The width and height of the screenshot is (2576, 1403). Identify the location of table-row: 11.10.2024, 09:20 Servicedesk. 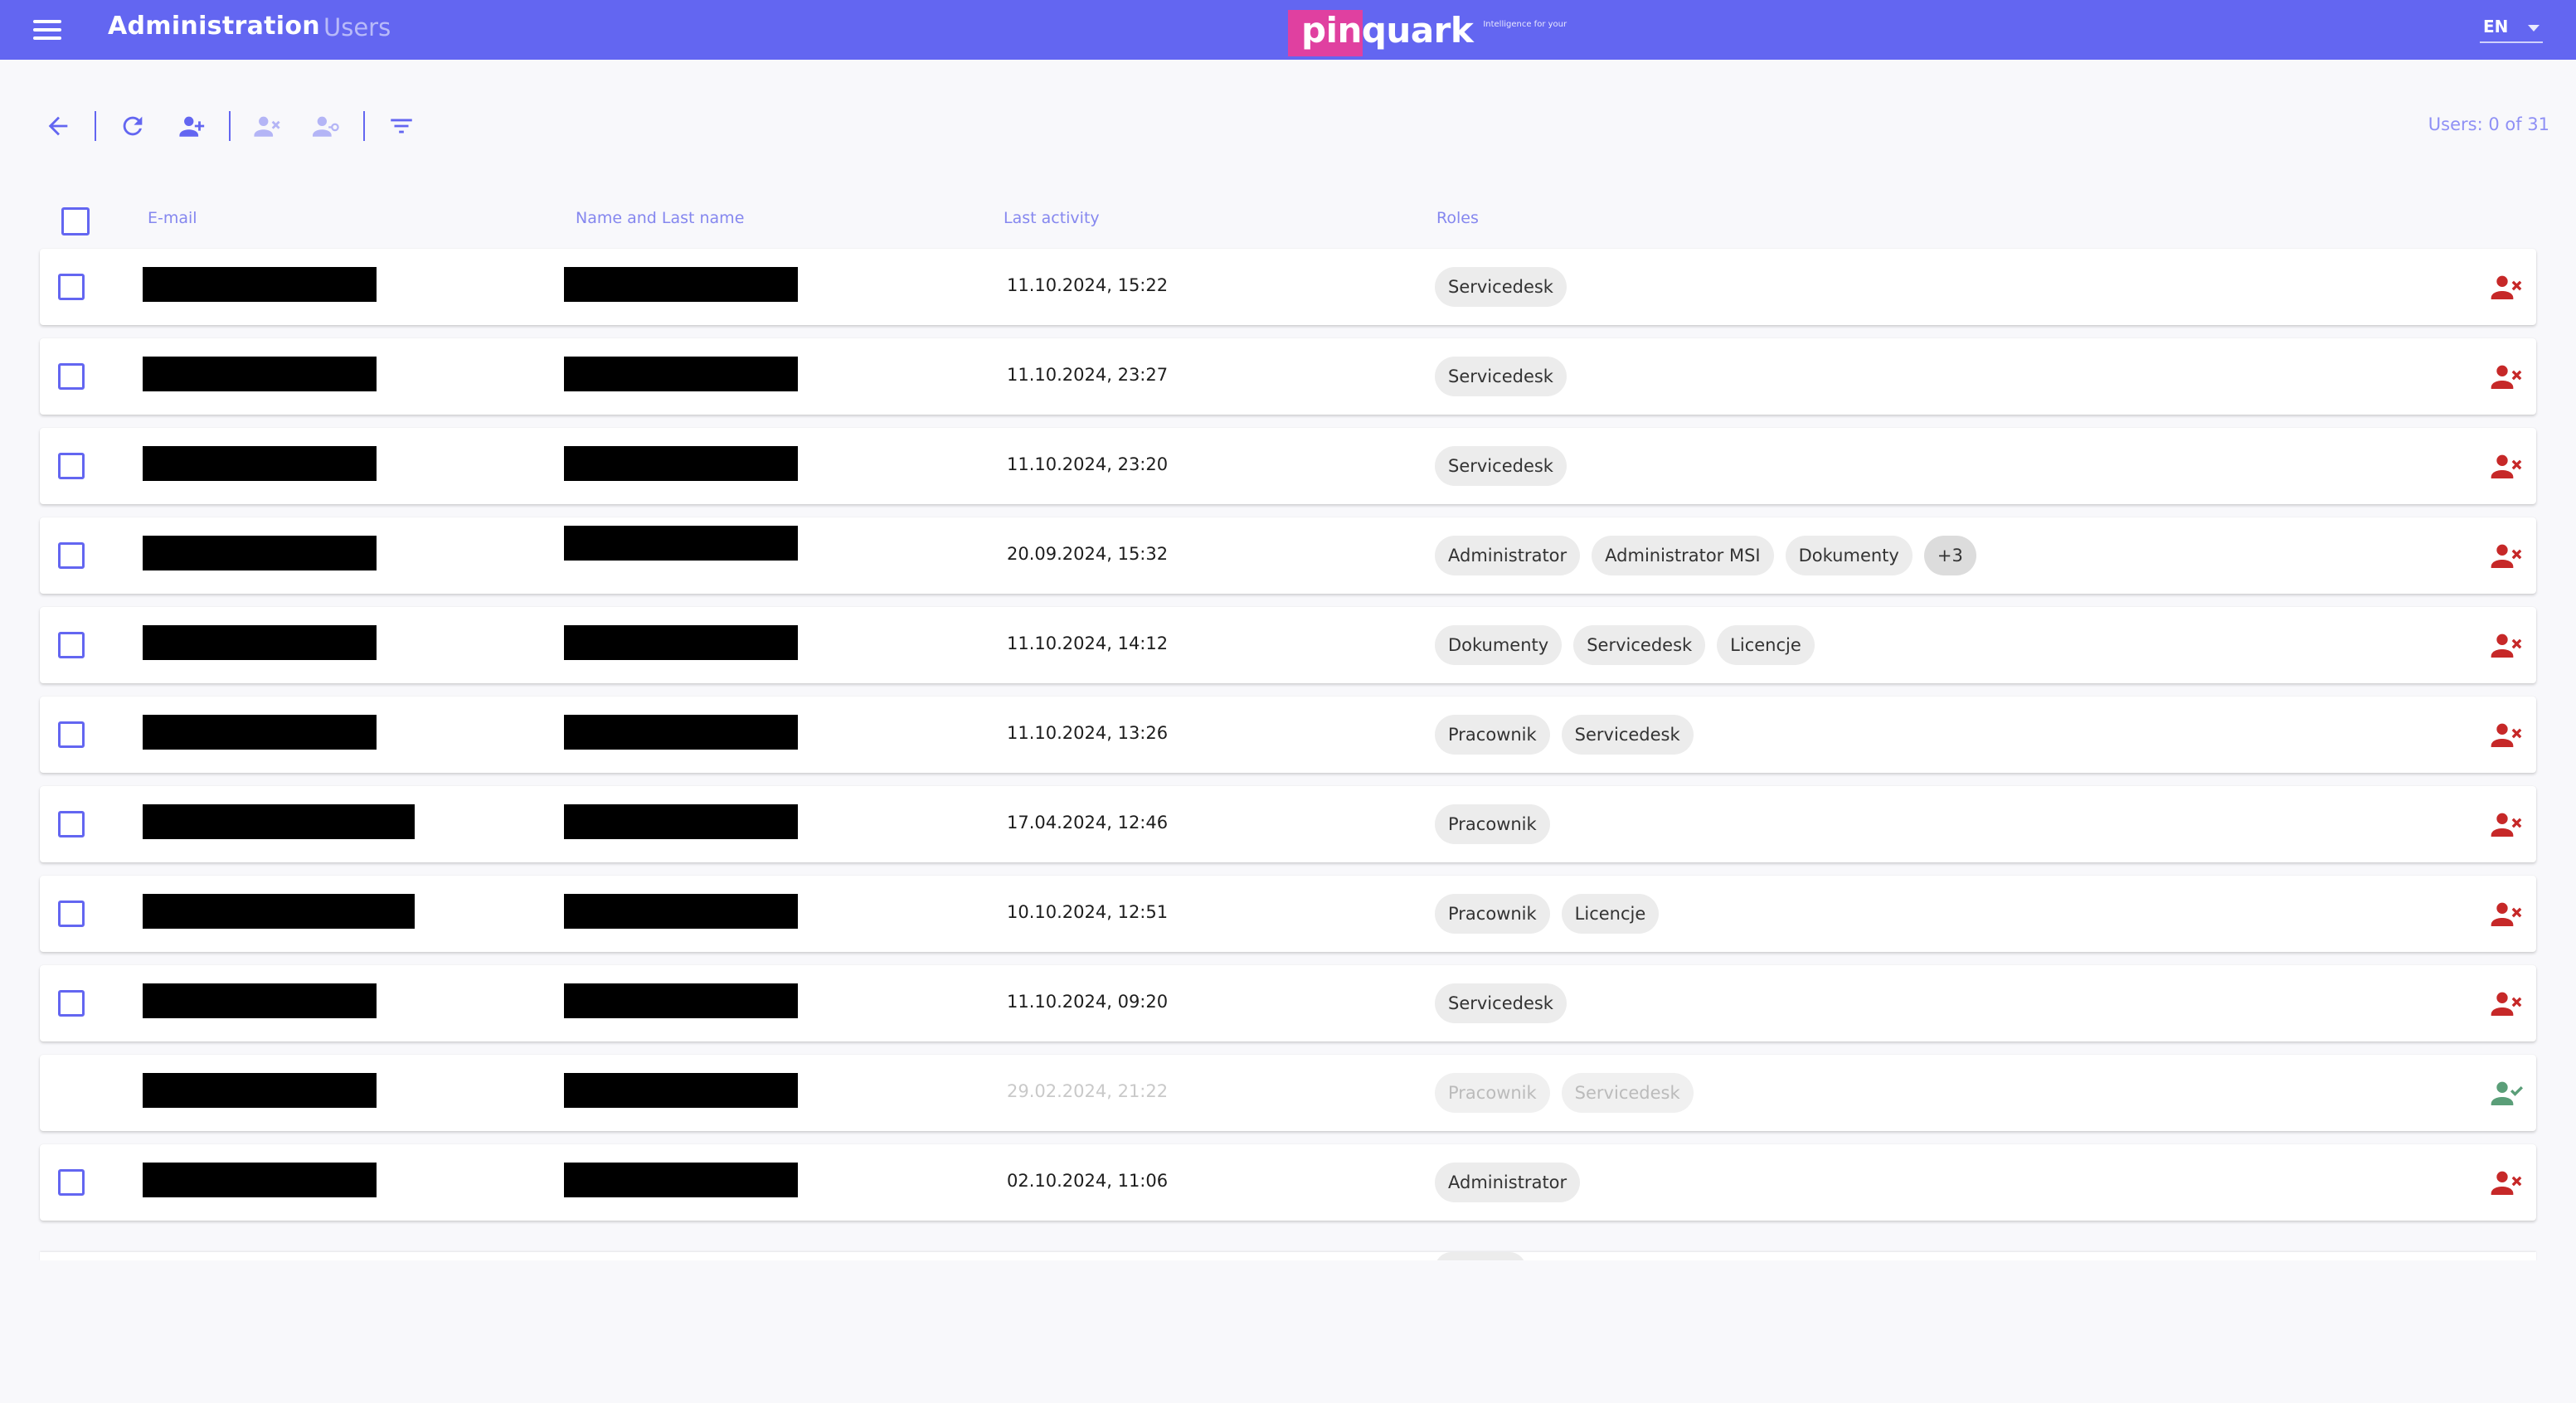
(1288, 1003).